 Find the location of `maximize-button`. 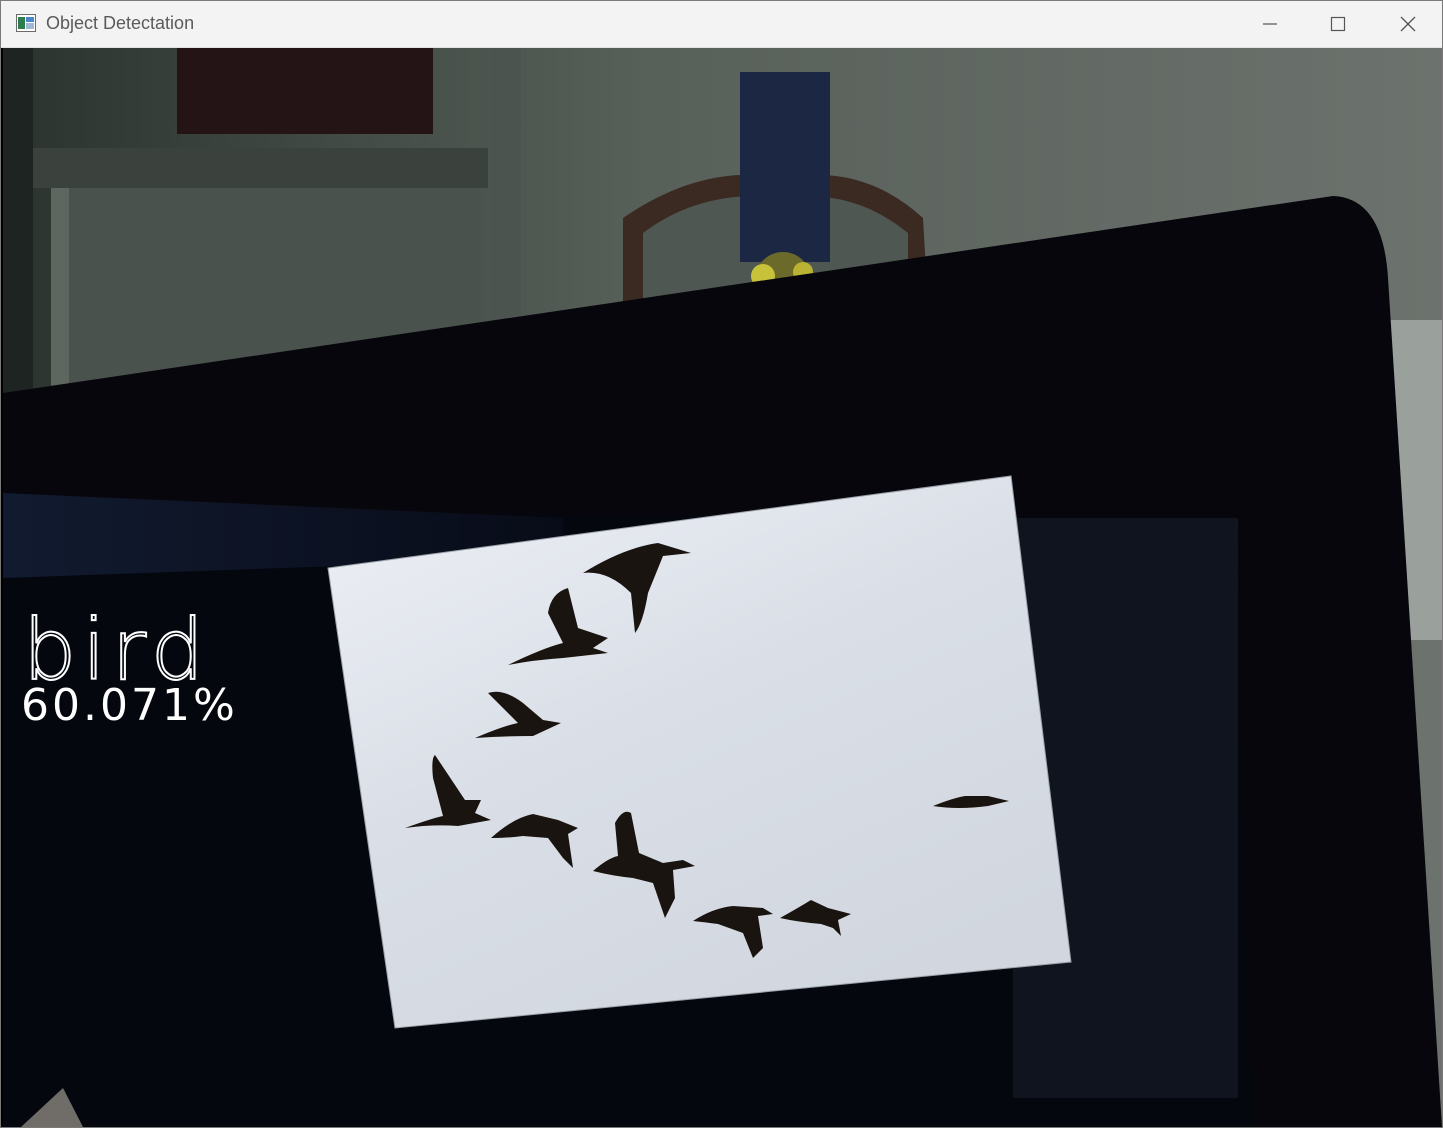

maximize-button is located at coordinates (1338, 24).